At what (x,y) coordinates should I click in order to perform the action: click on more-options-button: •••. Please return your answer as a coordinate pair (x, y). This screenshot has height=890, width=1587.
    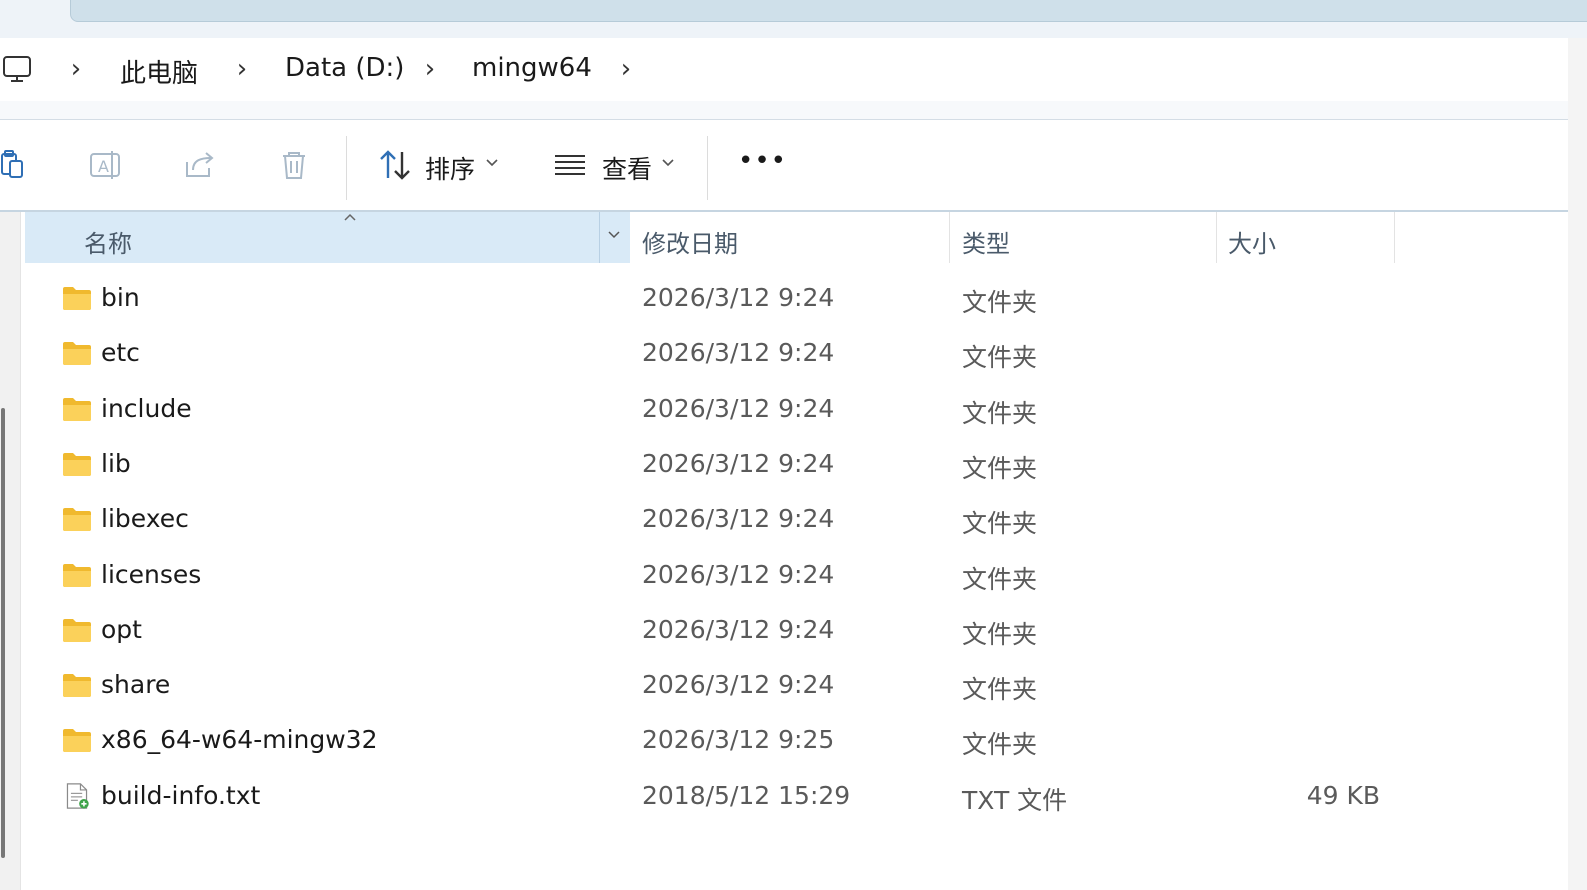
    Looking at the image, I should click on (762, 161).